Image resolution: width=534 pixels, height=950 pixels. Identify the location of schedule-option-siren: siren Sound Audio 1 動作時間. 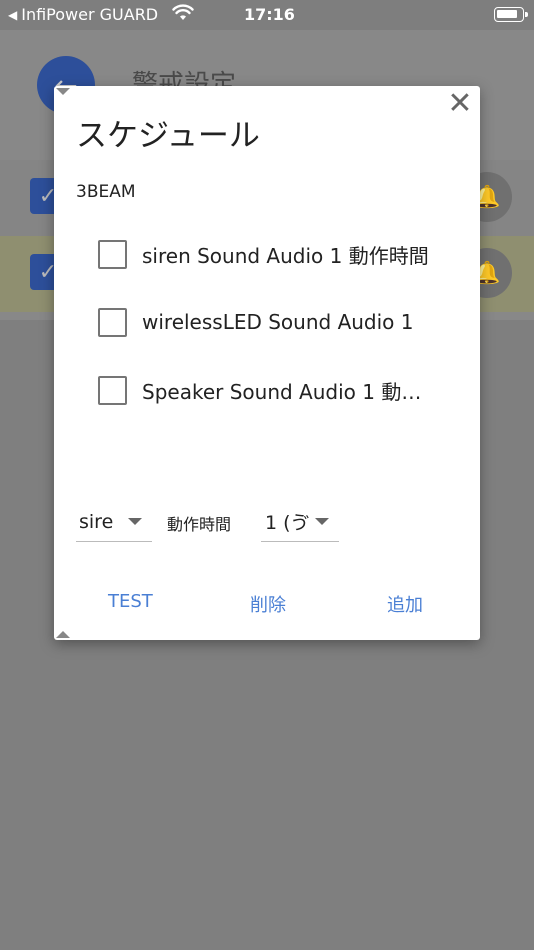
(283, 254).